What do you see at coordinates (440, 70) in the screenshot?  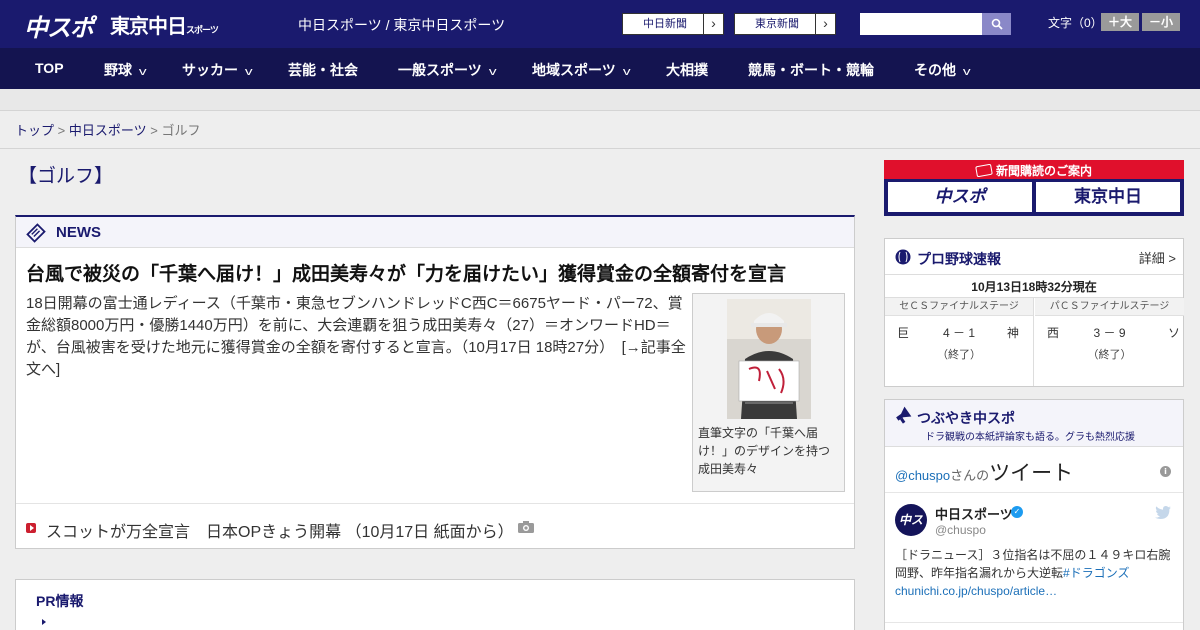 I see `nav-label: 一般スポーツ` at bounding box center [440, 70].